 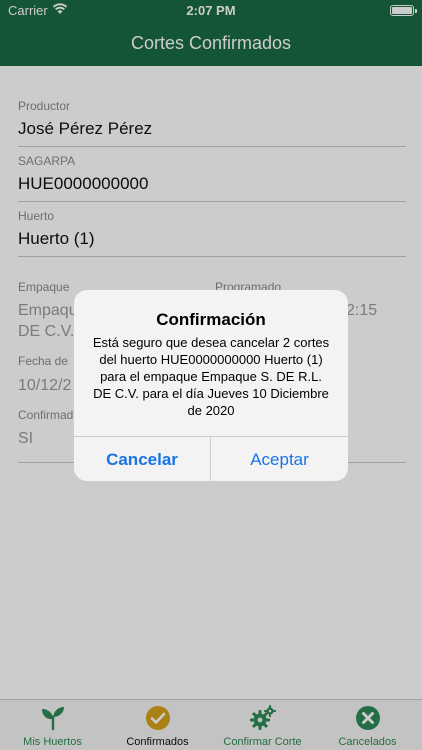 What do you see at coordinates (142, 459) in the screenshot?
I see `cancel-button: Cancelar` at bounding box center [142, 459].